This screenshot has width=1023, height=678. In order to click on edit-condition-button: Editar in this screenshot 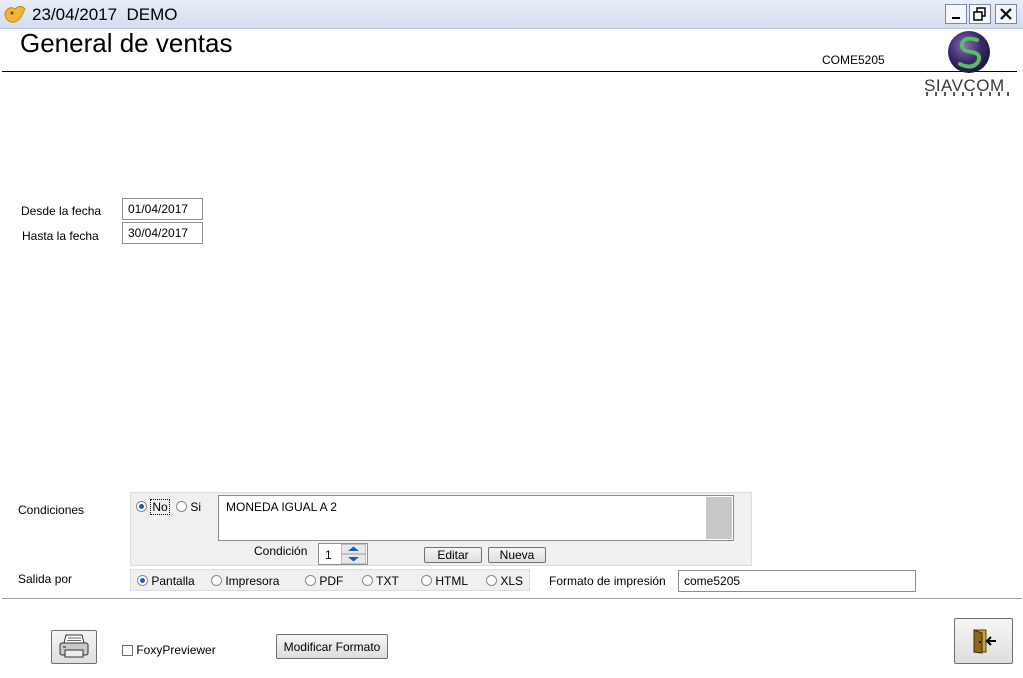, I will do `click(453, 555)`.